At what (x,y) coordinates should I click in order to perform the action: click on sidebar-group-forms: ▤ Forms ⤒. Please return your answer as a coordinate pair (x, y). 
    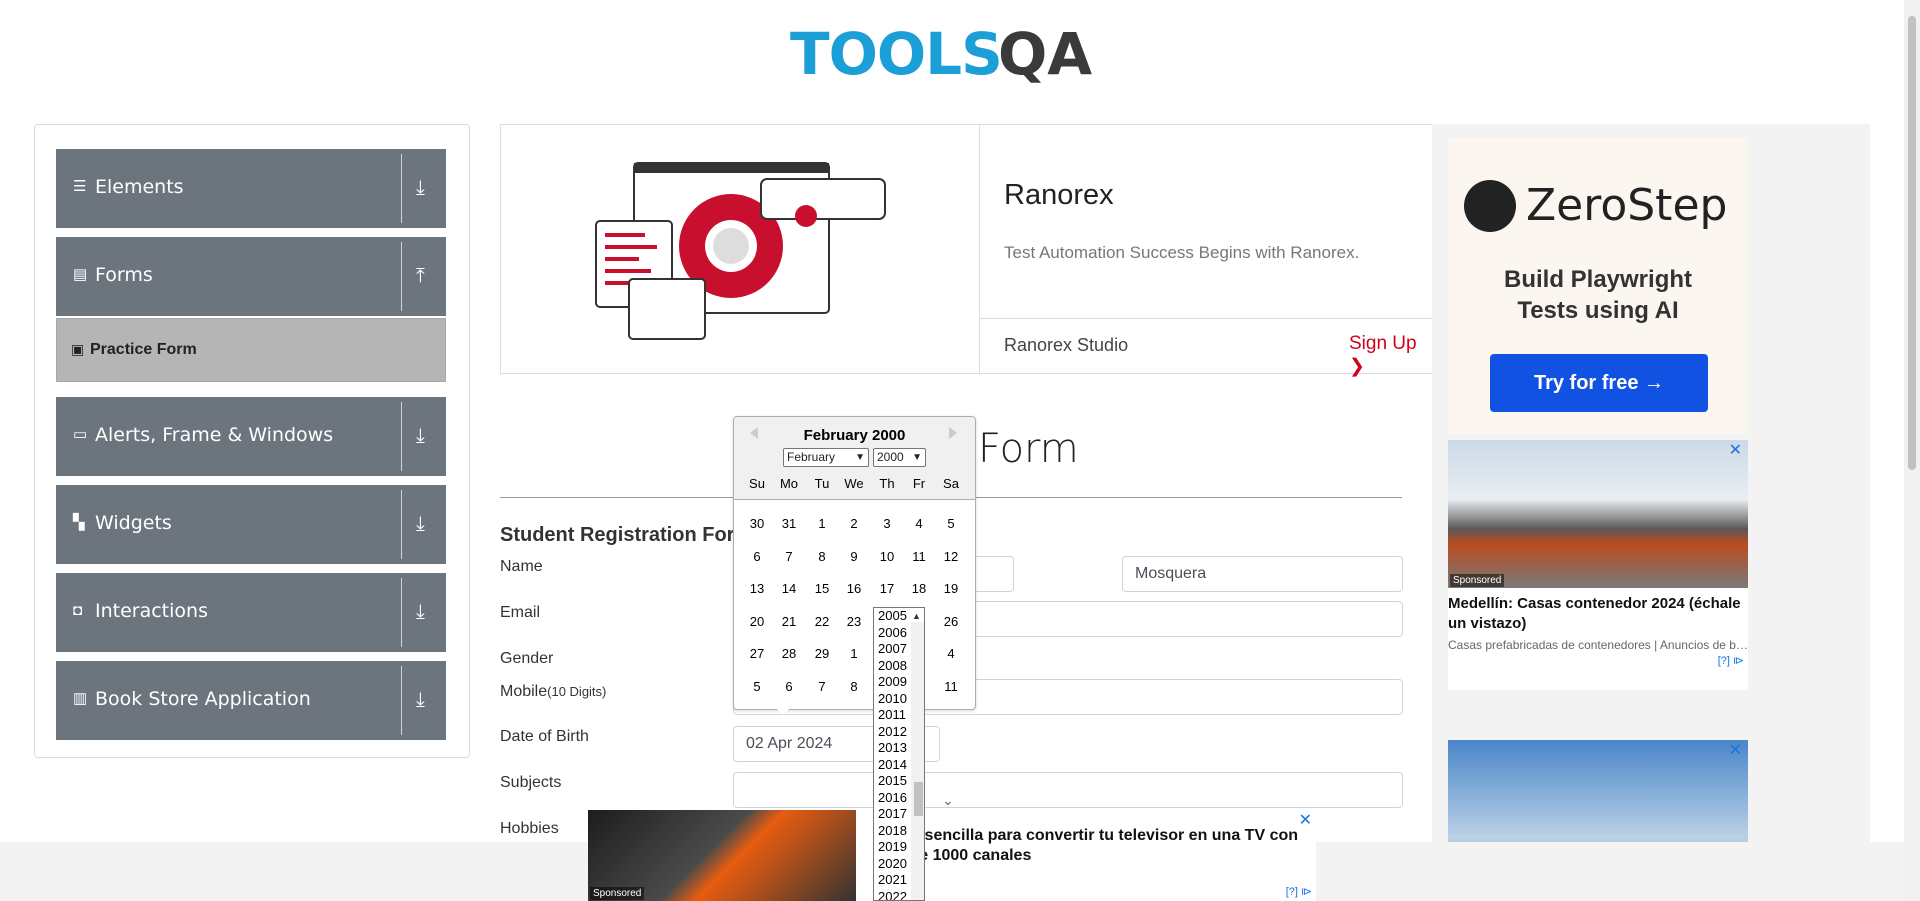
    Looking at the image, I should click on (251, 276).